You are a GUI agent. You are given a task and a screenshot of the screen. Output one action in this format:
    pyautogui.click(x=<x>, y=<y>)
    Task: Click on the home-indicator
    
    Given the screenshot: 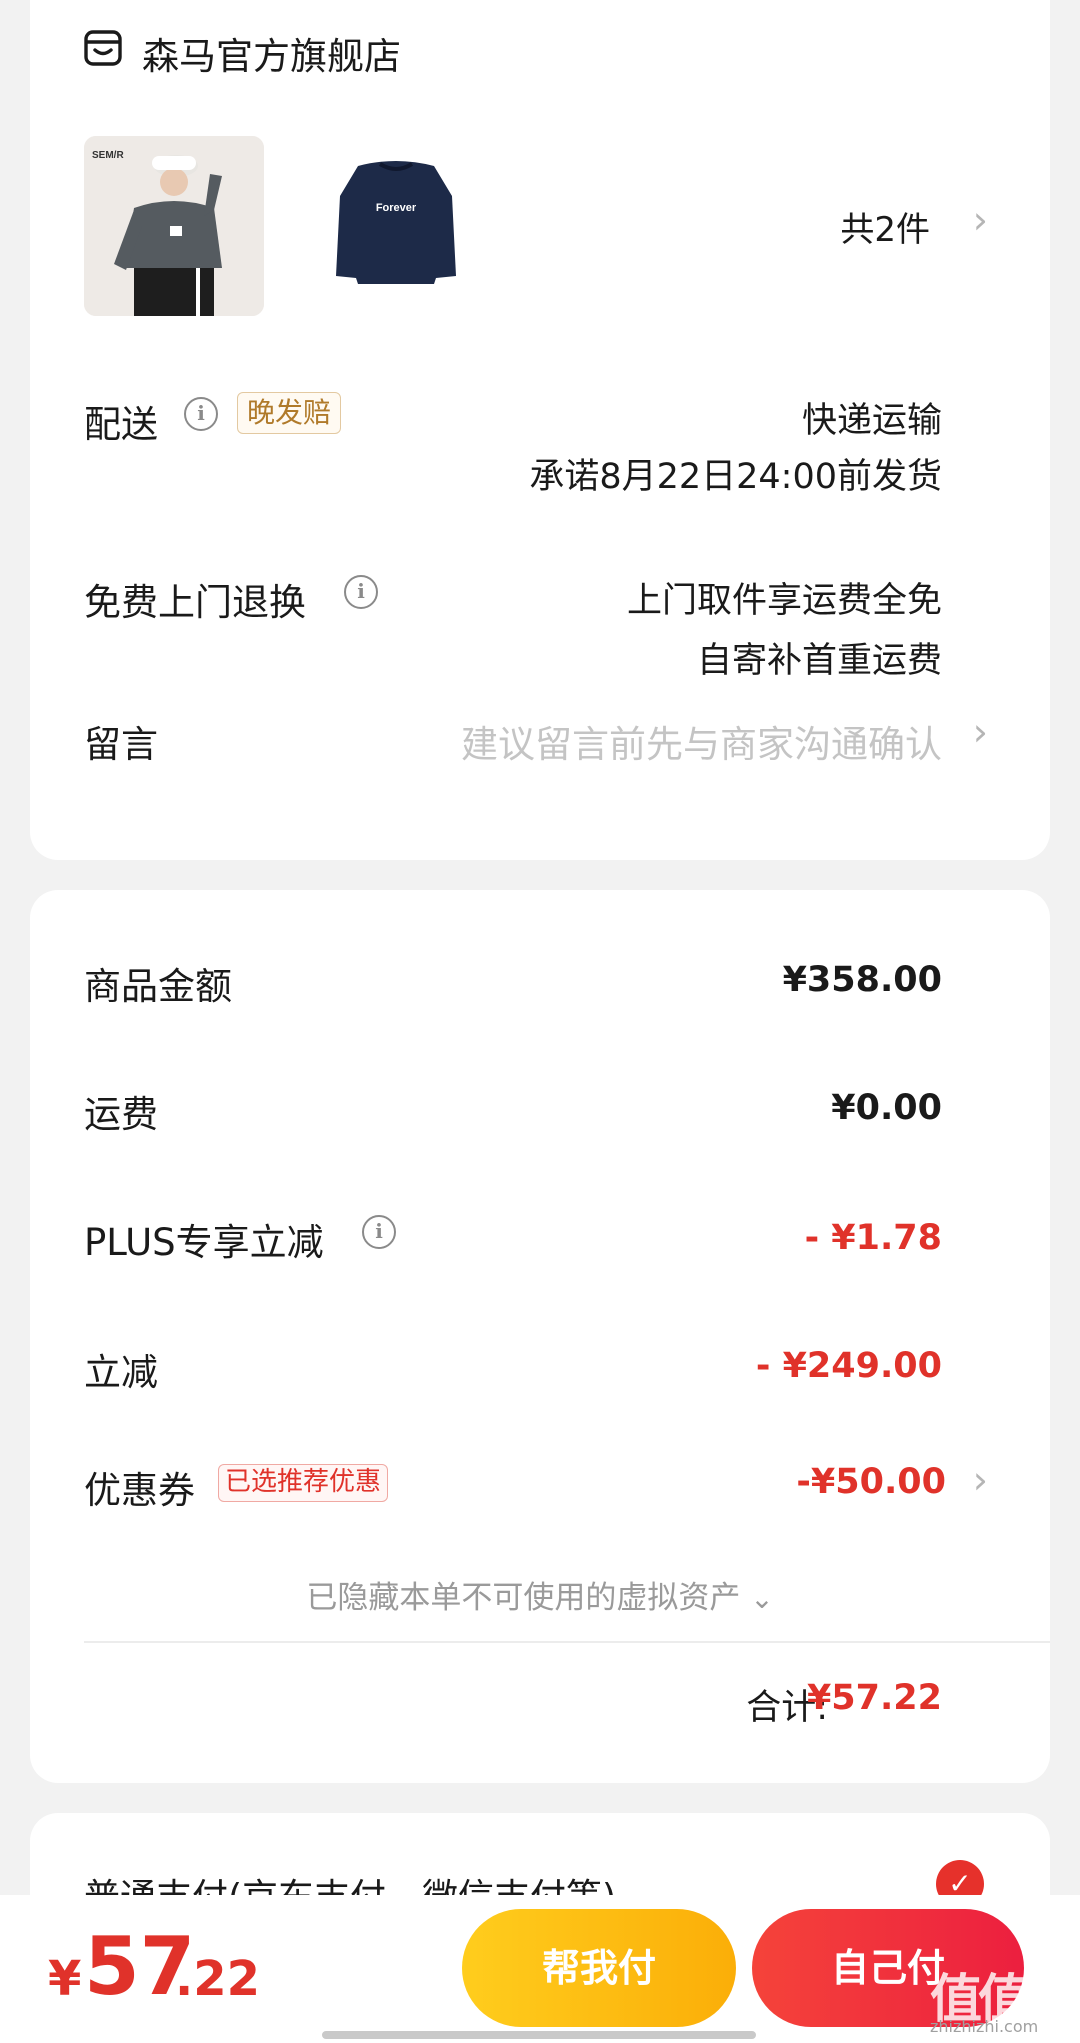 What is the action you would take?
    pyautogui.click(x=539, y=2035)
    